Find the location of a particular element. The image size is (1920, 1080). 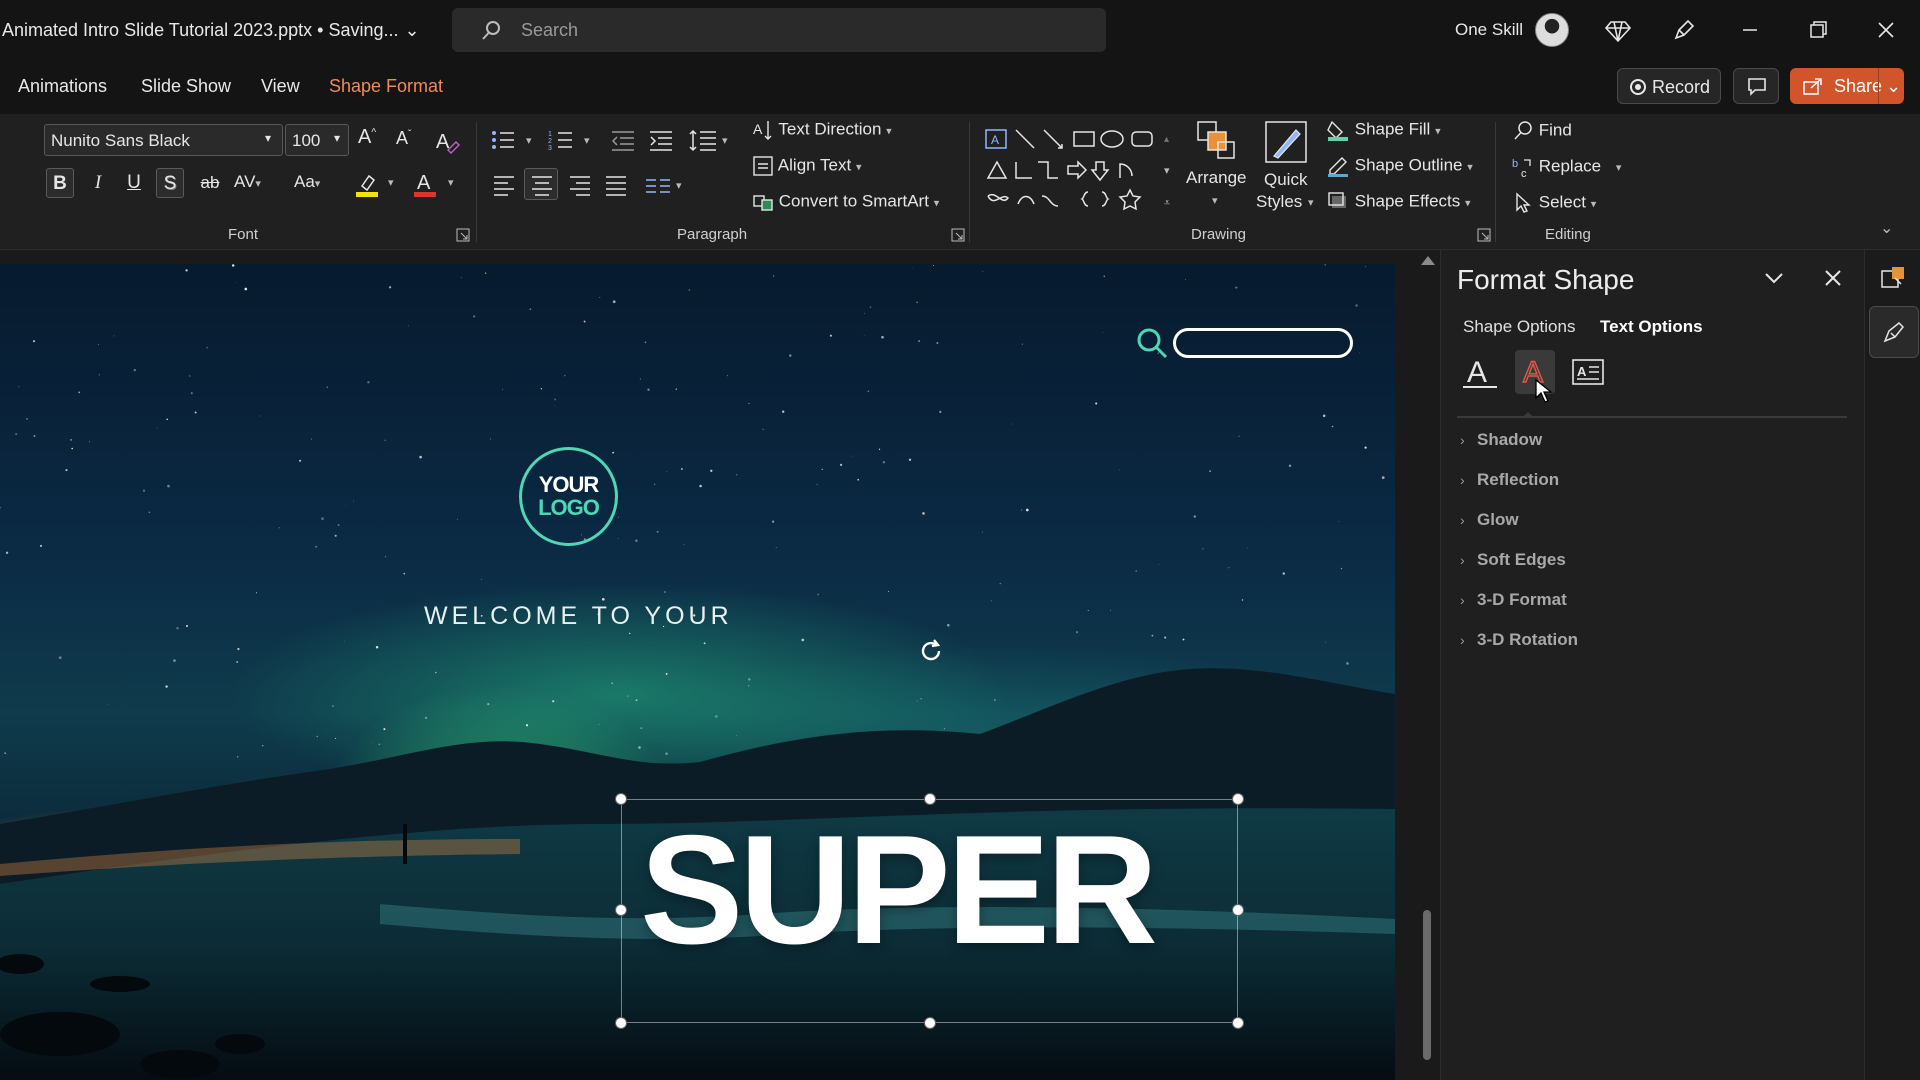

format-pane-toggle is located at coordinates (1894, 332).